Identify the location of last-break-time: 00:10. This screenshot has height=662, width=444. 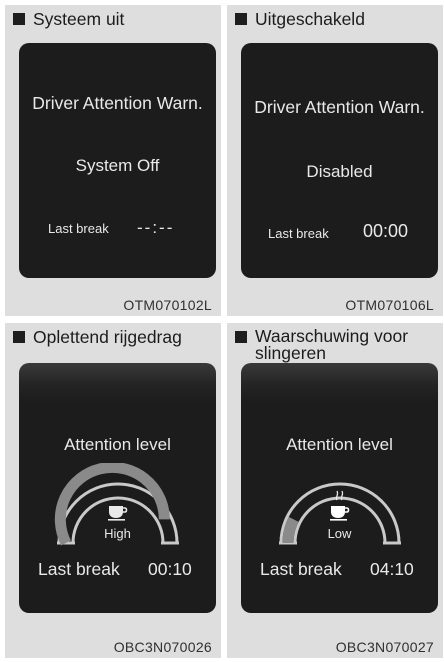
(170, 569).